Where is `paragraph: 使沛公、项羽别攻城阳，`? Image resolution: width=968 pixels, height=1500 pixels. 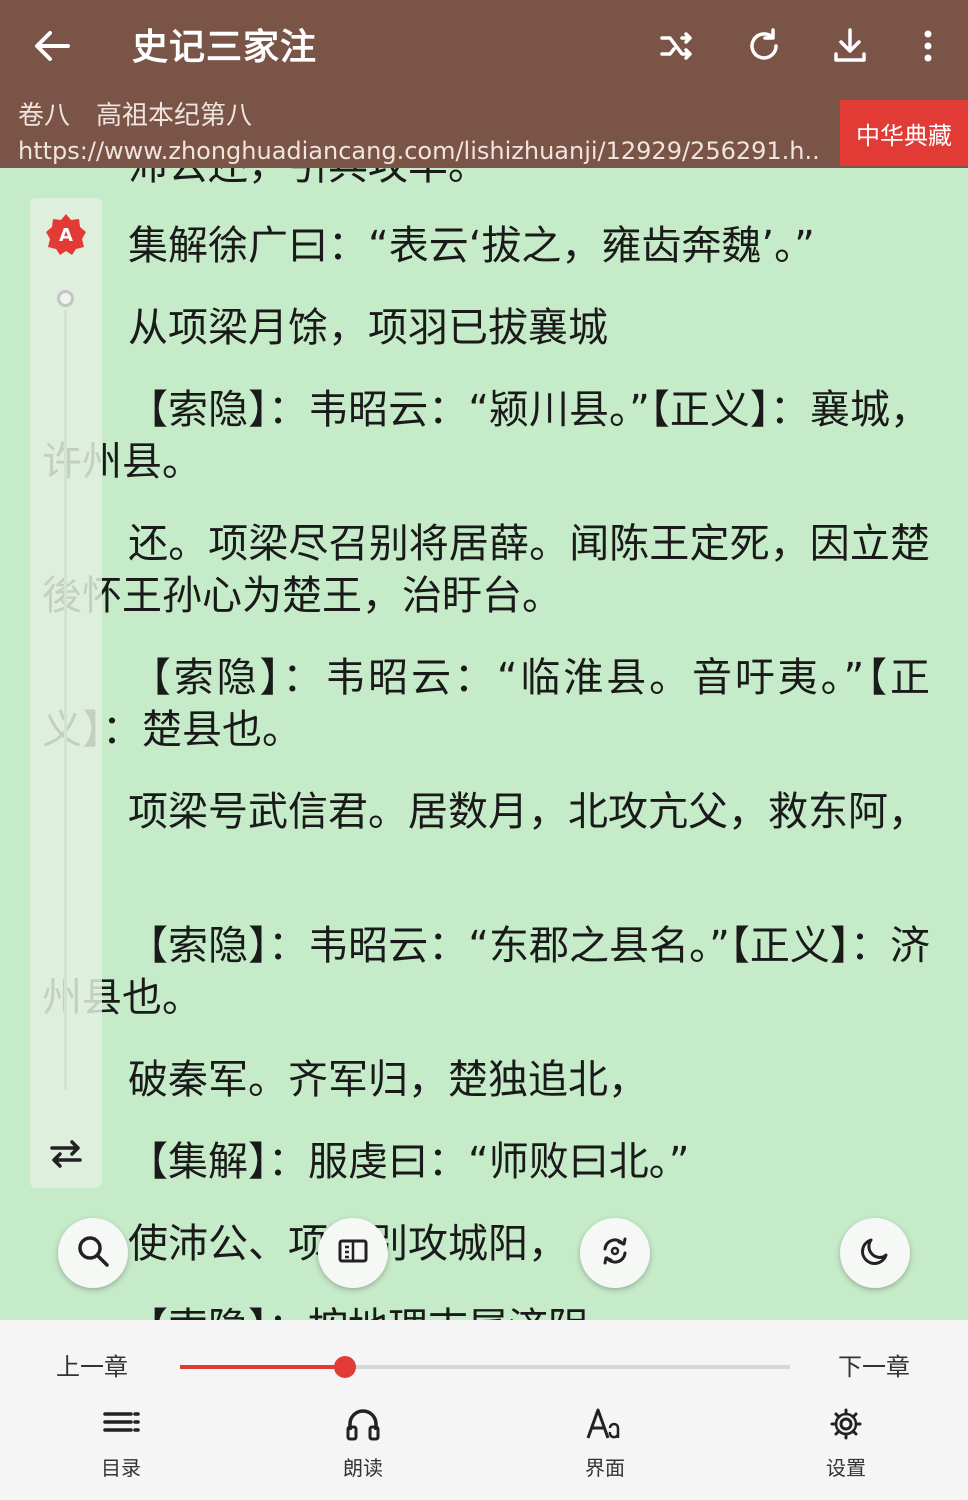
paragraph: 使沛公、项羽别攻城阳， is located at coordinates (486, 1244).